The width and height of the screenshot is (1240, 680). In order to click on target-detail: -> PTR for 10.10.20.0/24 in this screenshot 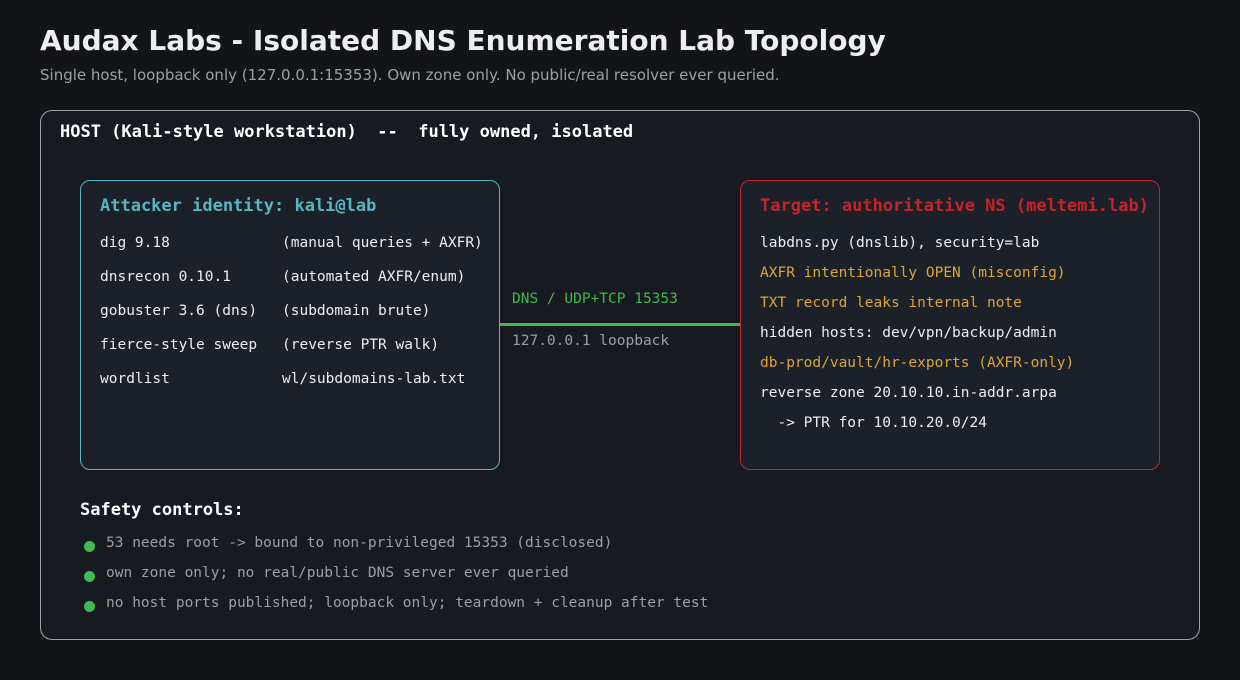, I will do `click(873, 423)`.